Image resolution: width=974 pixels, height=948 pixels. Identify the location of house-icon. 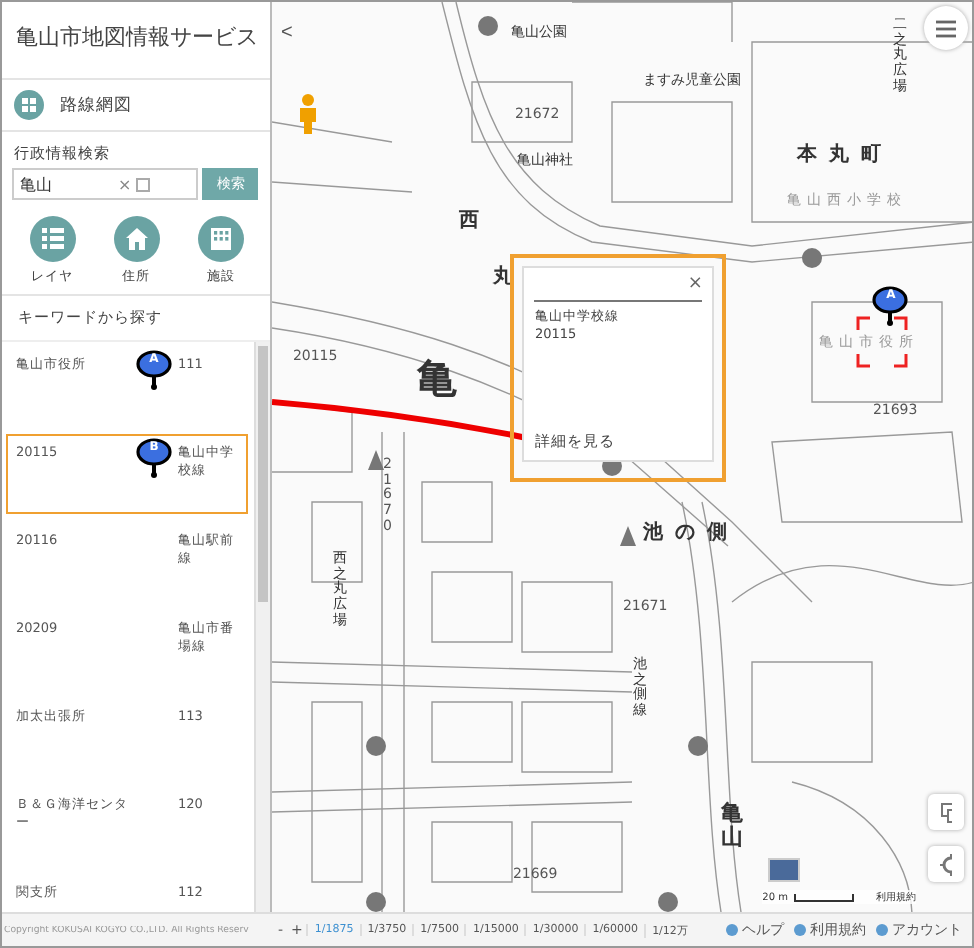
(136, 239).